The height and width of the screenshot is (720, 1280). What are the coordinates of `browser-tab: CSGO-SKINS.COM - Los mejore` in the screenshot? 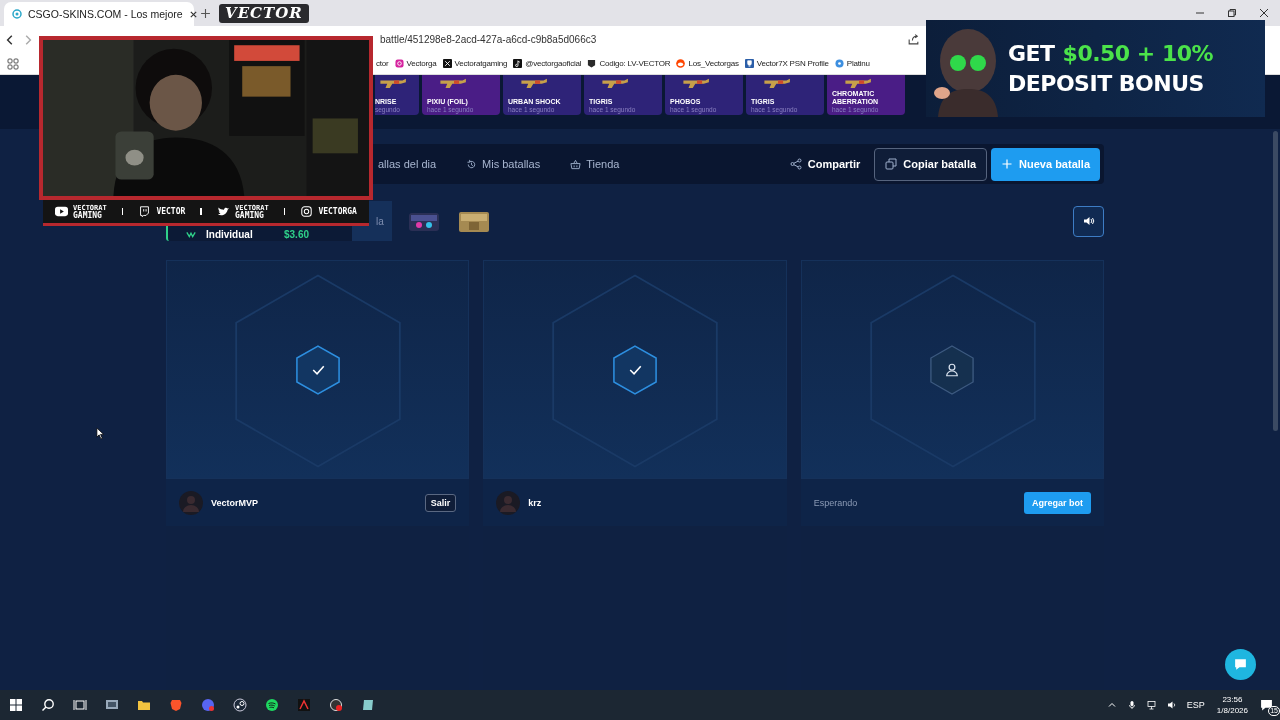 It's located at (99, 14).